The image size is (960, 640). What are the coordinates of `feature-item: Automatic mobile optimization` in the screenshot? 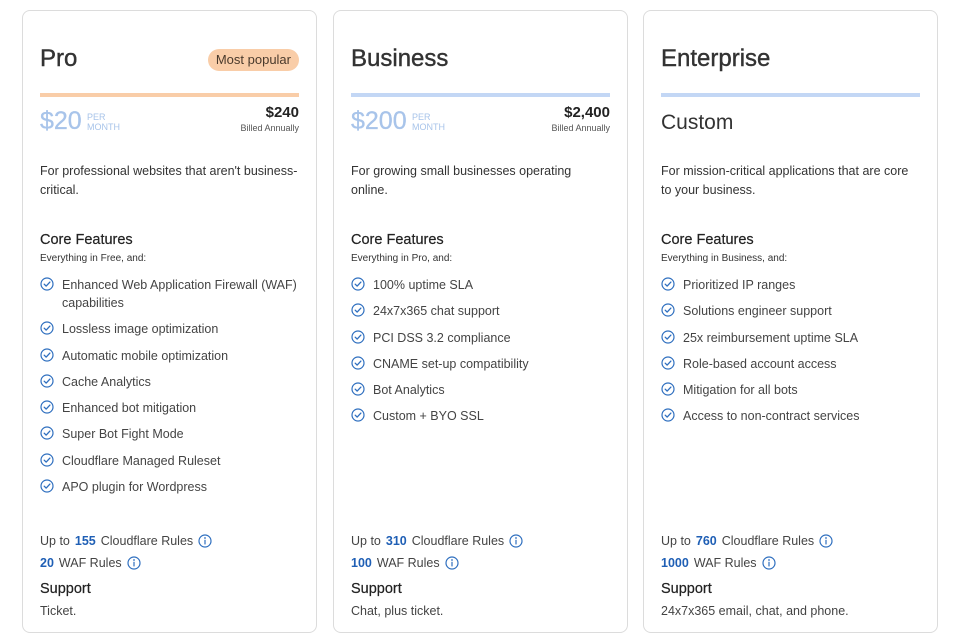 It's located at (169, 356).